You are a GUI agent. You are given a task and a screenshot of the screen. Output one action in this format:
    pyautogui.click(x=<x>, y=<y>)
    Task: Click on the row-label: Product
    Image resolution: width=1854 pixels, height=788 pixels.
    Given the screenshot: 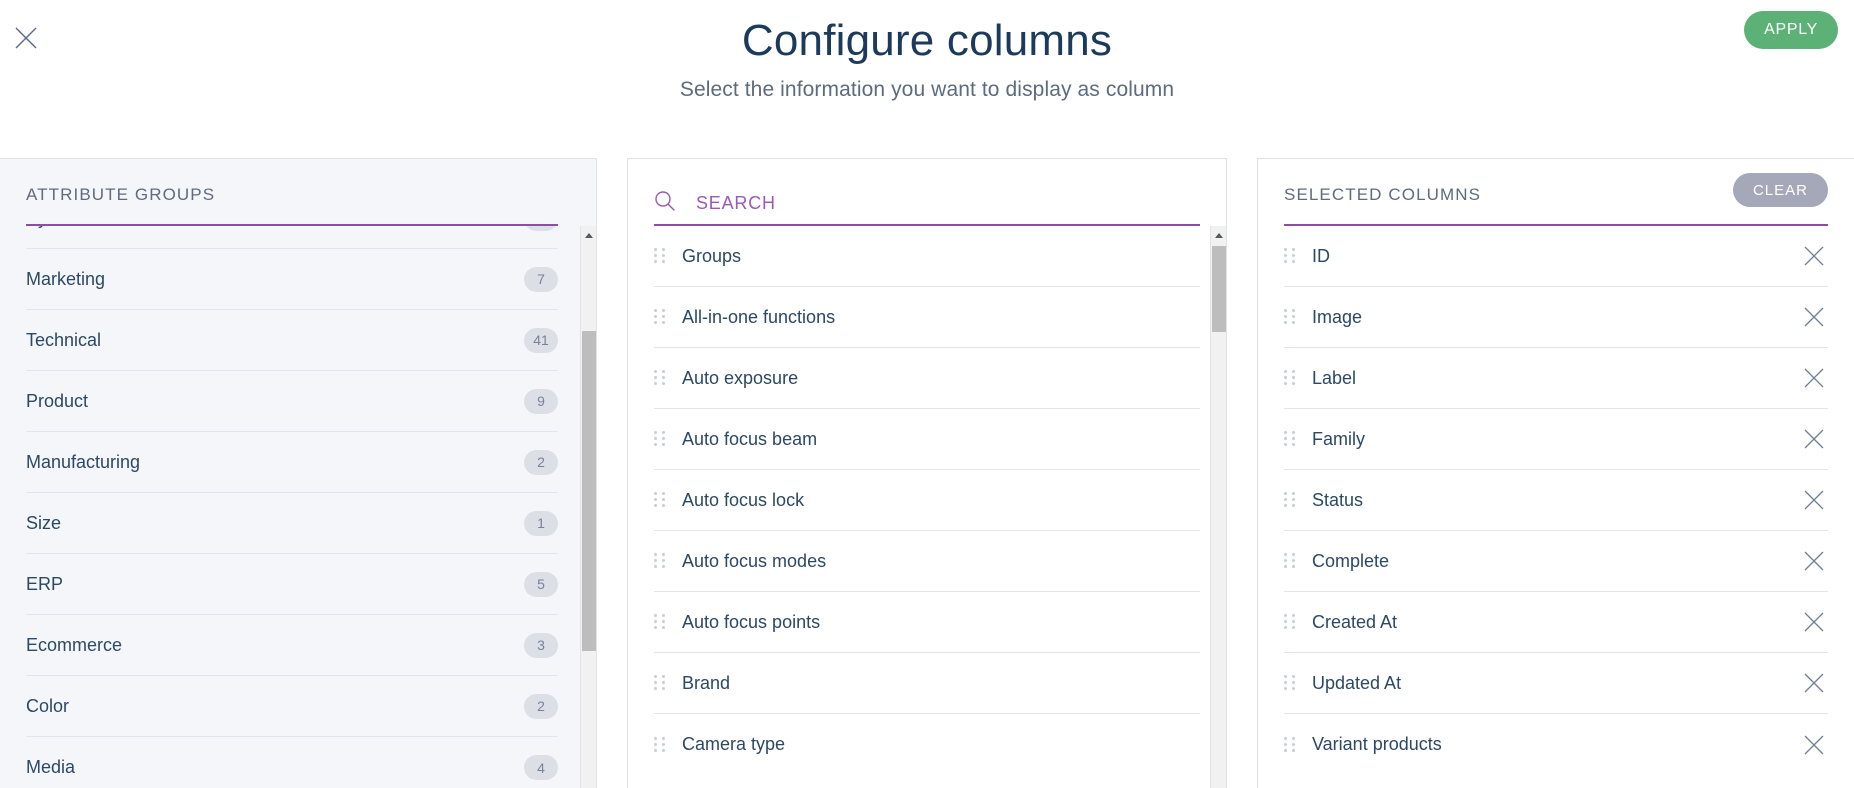 What is the action you would take?
    pyautogui.click(x=57, y=400)
    